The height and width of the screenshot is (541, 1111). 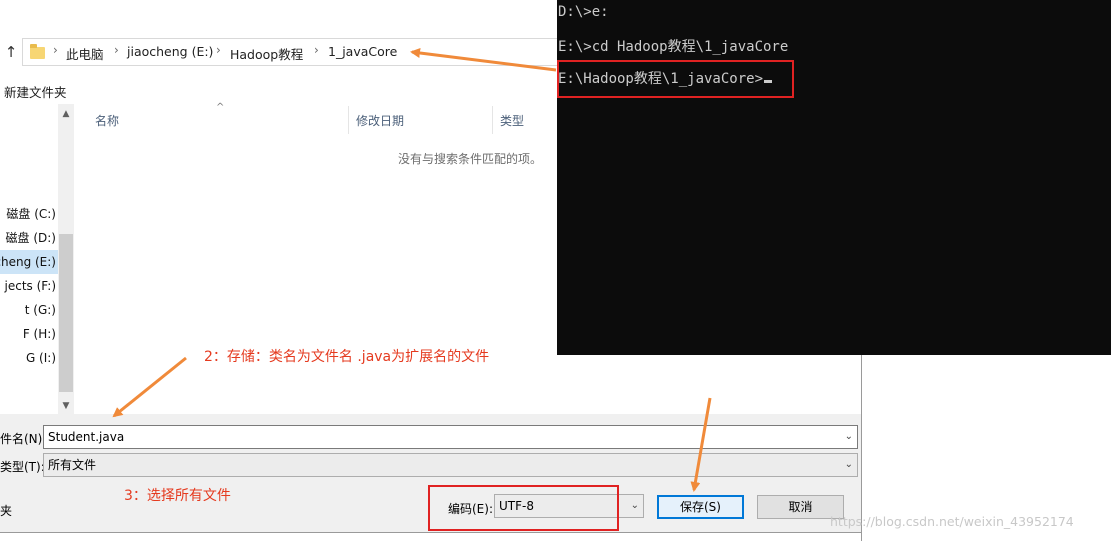 I want to click on nav-item-e: cheng (E:), so click(x=30, y=262).